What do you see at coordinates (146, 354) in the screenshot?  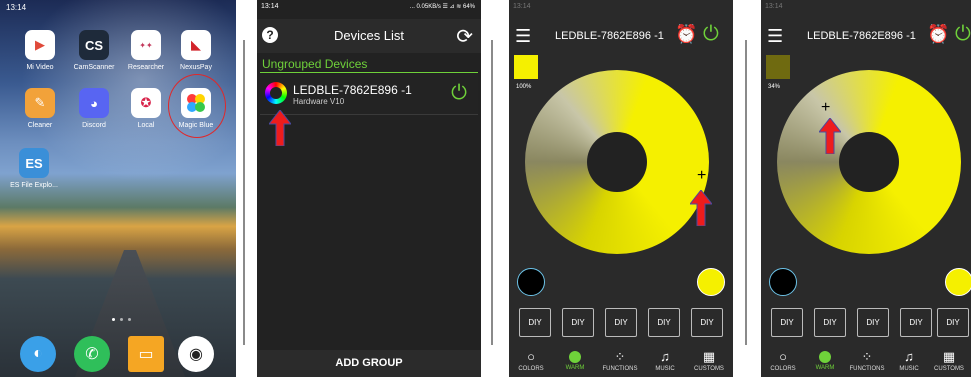 I see `messages-icon: ▭` at bounding box center [146, 354].